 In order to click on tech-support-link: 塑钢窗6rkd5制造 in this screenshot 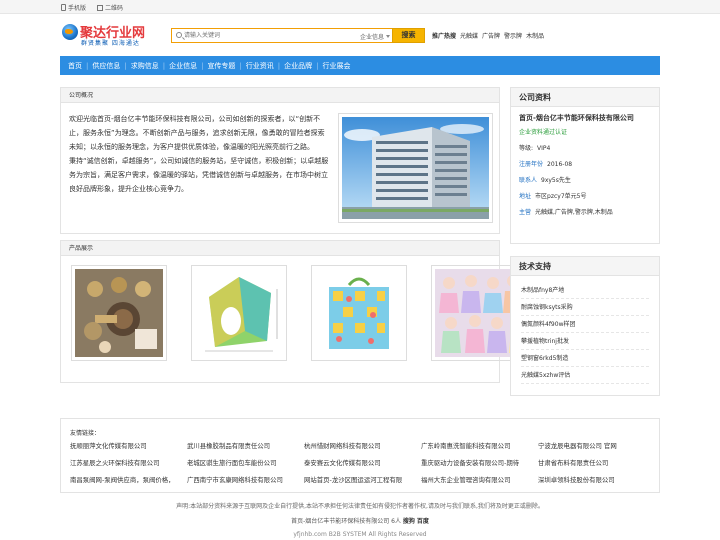, I will do `click(585, 358)`.